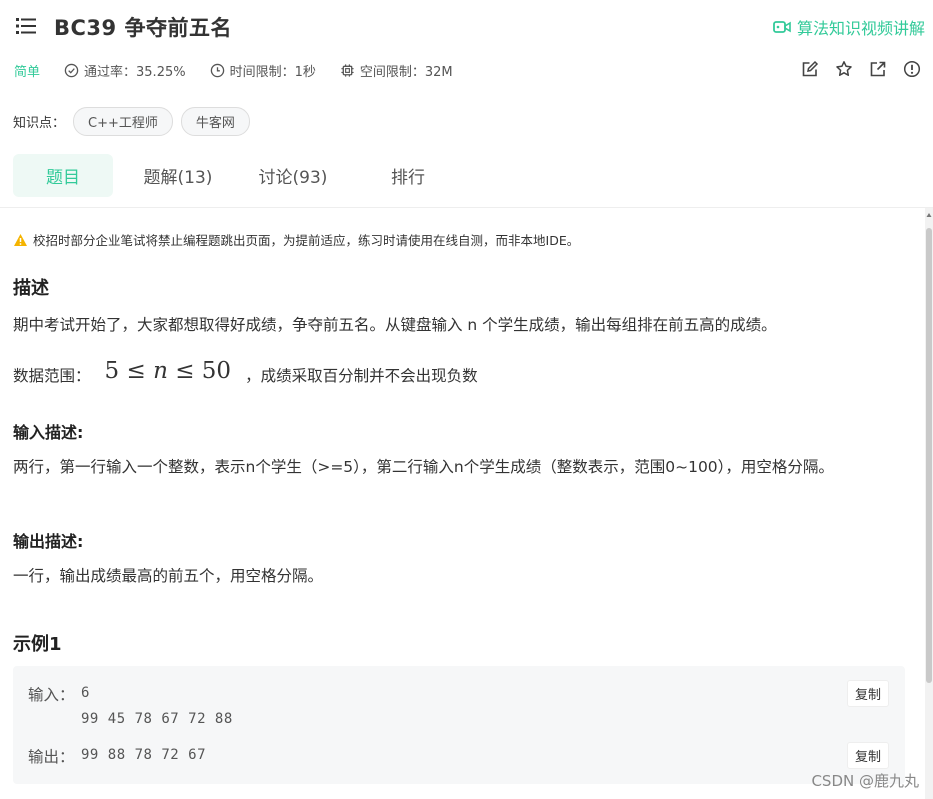 The height and width of the screenshot is (799, 933). What do you see at coordinates (361, 376) in the screenshot?
I see `range-suffix: ，成绩采取百分制并不会出现负数` at bounding box center [361, 376].